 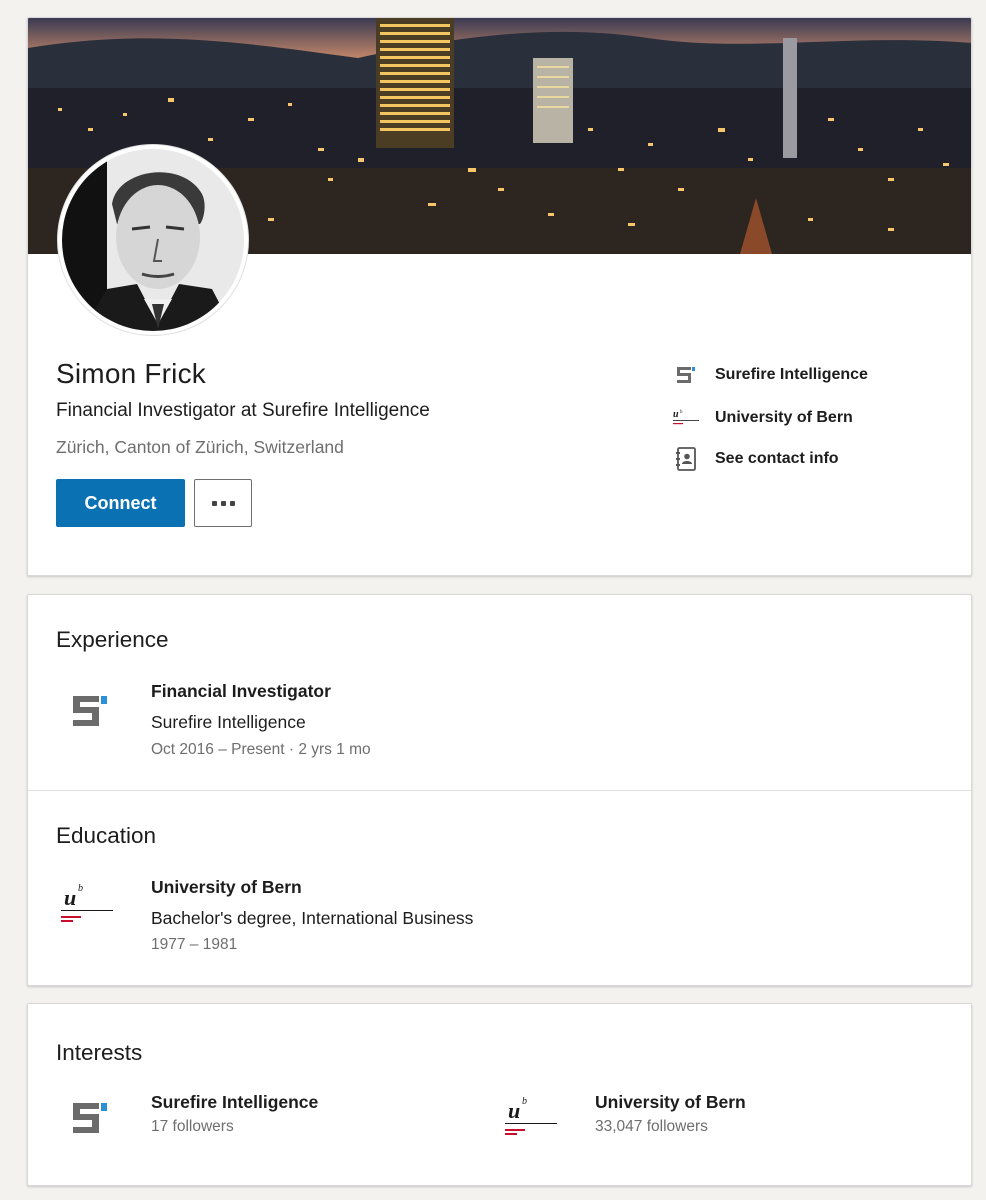 What do you see at coordinates (234, 1102) in the screenshot?
I see `interest-name: Surefire Intelligence` at bounding box center [234, 1102].